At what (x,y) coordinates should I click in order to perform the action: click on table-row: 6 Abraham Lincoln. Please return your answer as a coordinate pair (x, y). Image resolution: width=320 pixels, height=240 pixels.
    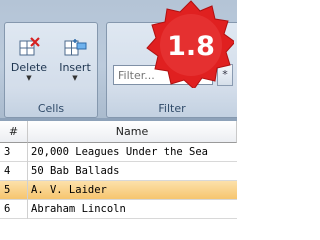
    Looking at the image, I should click on (118, 209).